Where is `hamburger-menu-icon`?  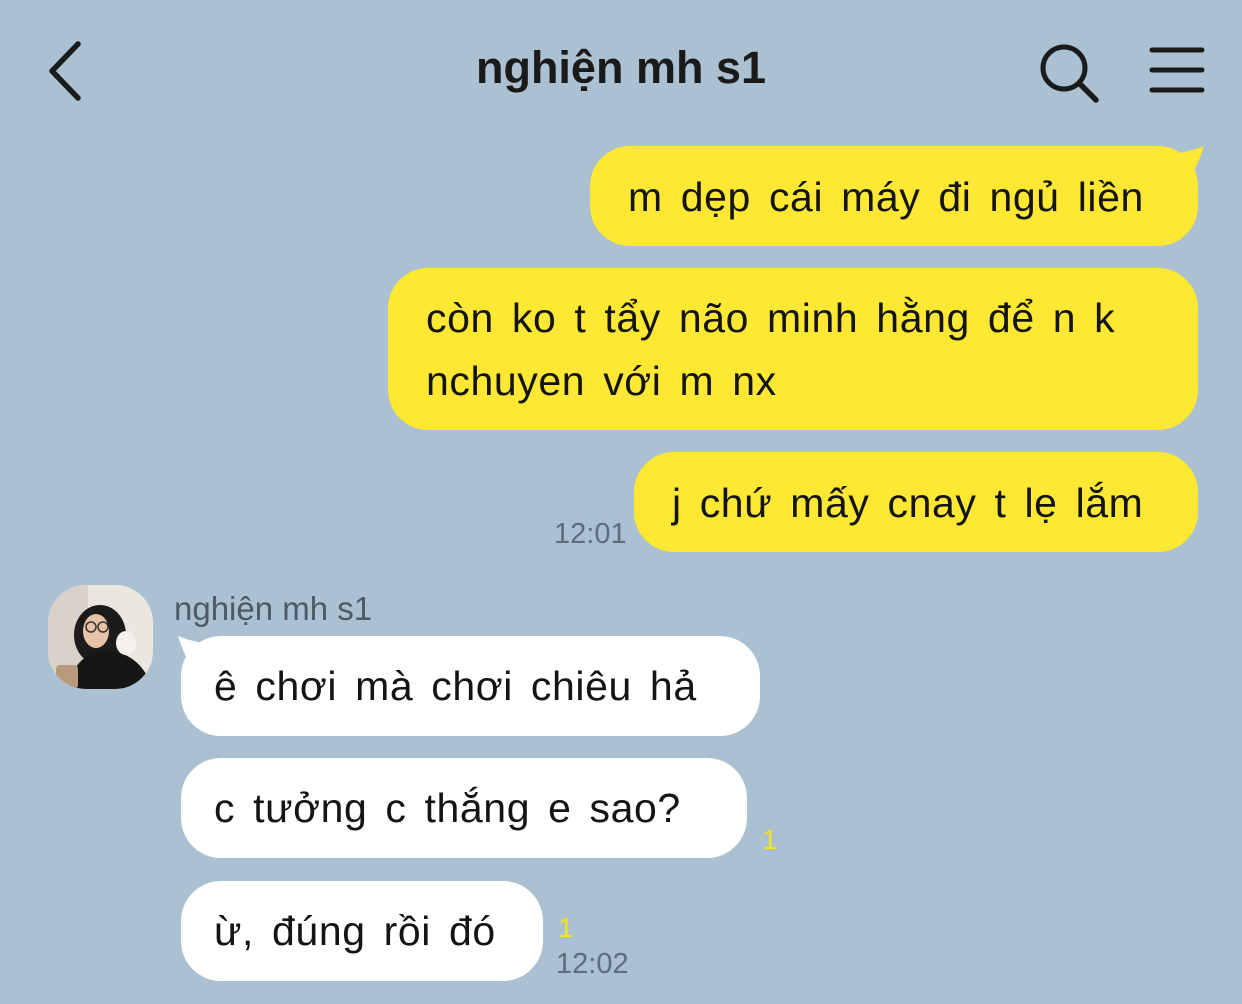 hamburger-menu-icon is located at coordinates (1177, 70).